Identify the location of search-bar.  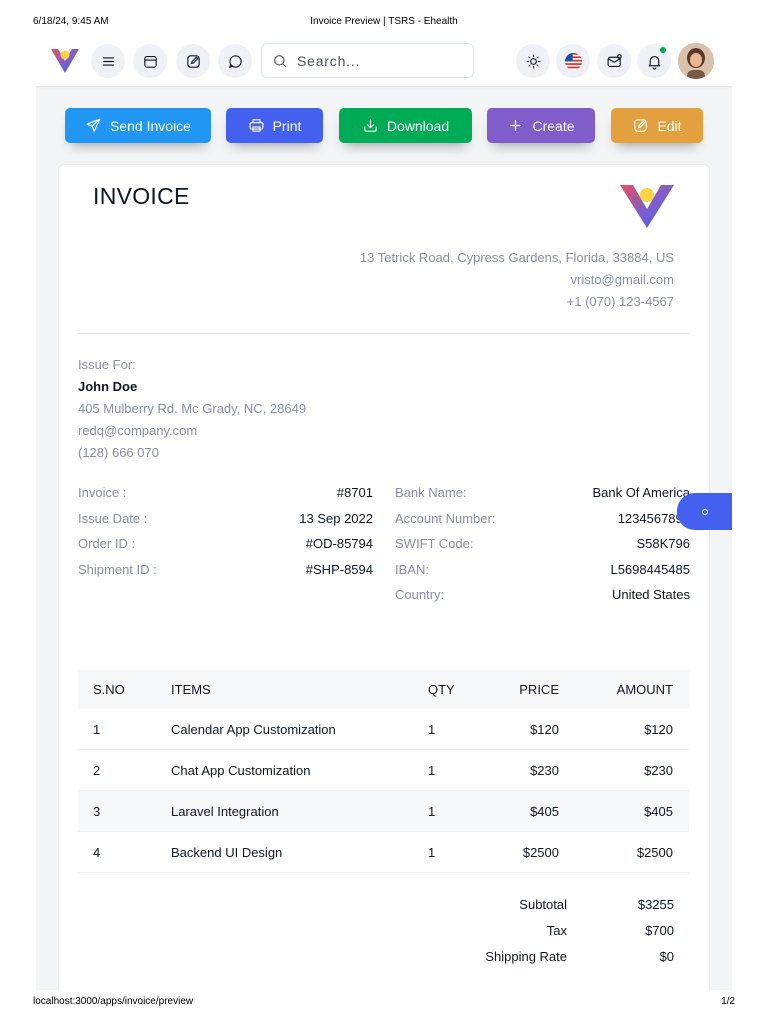
(367, 60).